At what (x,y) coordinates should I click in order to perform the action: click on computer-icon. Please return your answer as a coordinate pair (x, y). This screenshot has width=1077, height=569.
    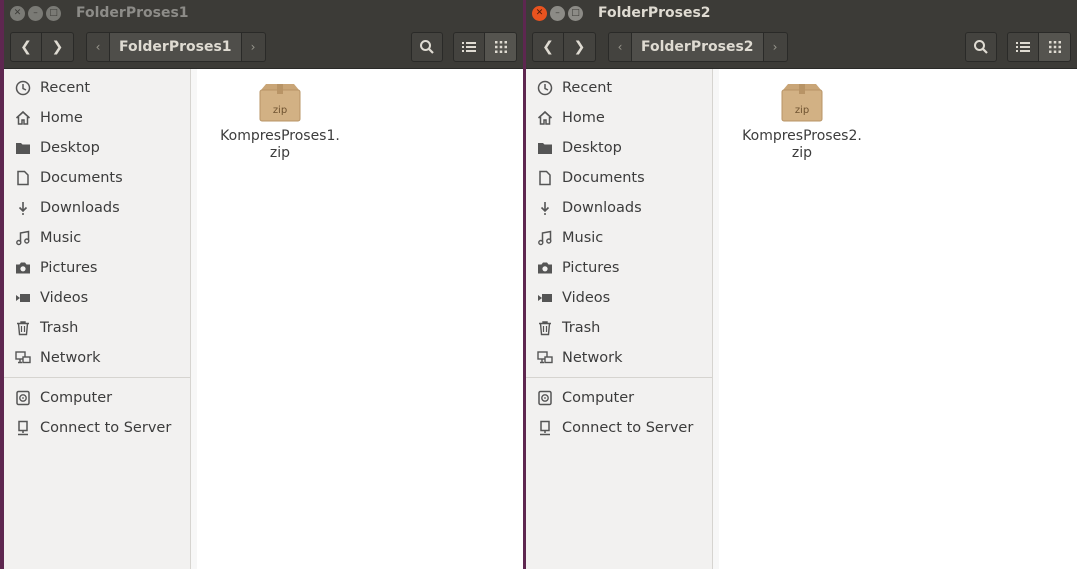
    Looking at the image, I should click on (23, 398).